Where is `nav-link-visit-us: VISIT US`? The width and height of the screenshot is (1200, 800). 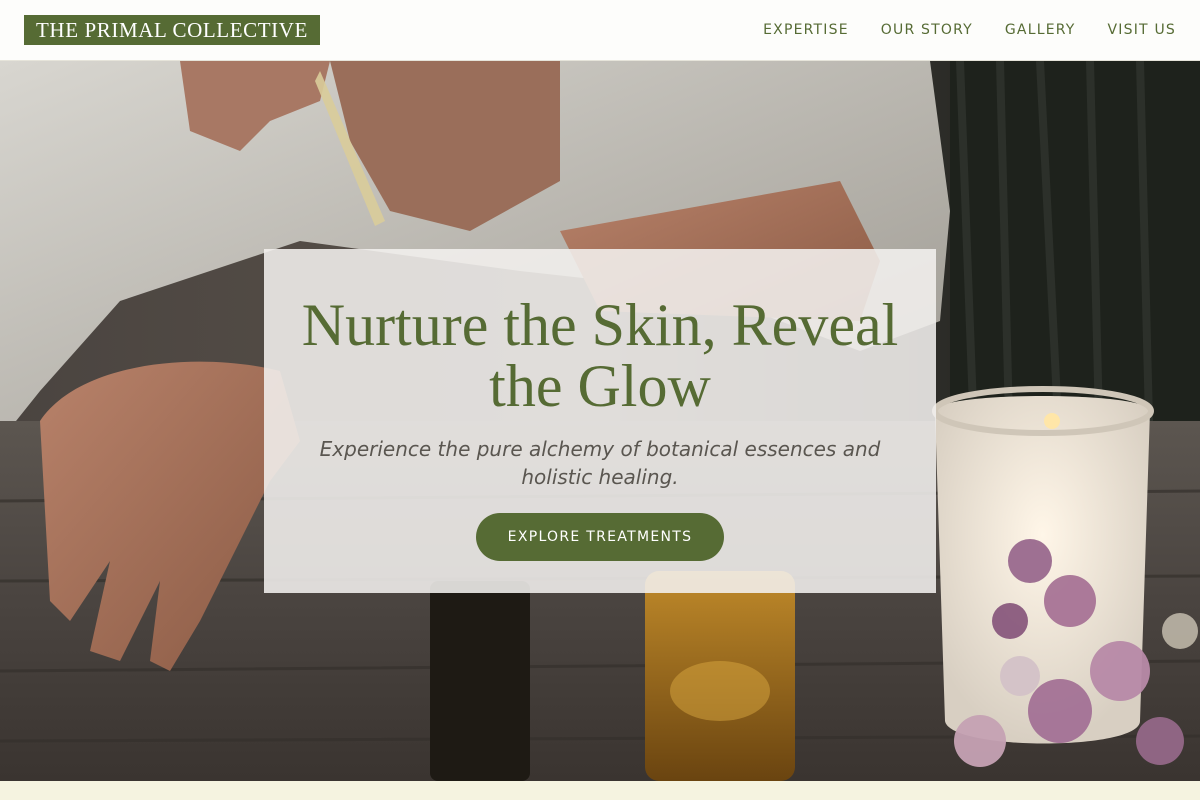 nav-link-visit-us: VISIT US is located at coordinates (1142, 30).